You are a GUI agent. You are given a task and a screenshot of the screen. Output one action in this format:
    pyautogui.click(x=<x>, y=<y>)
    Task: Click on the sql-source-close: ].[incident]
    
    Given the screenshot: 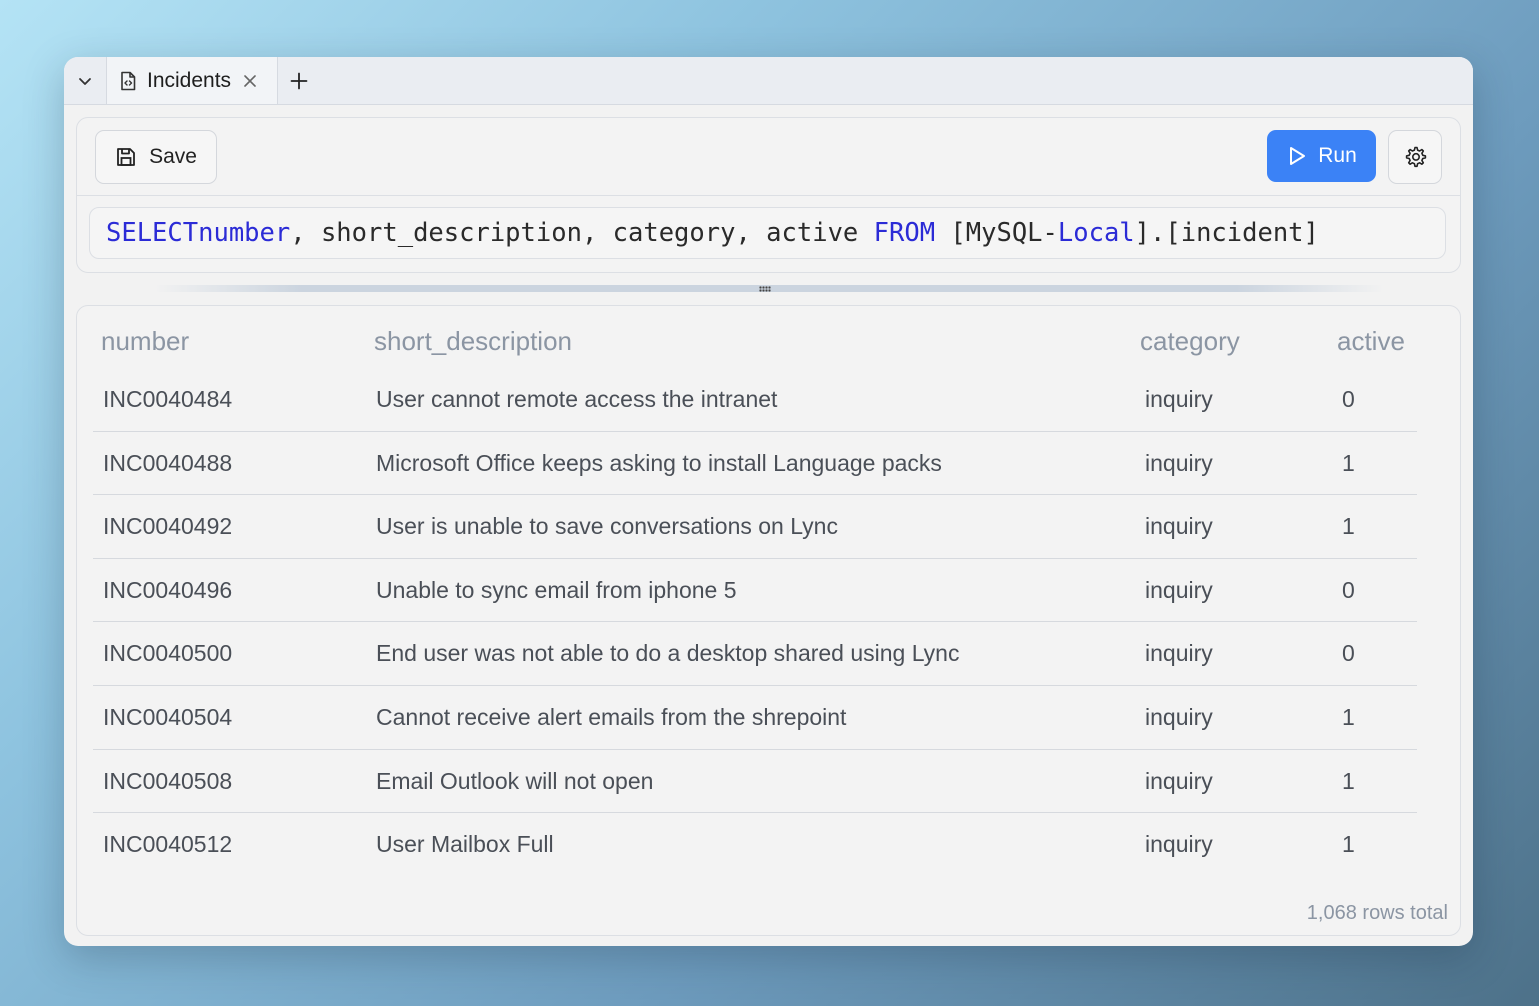 What is the action you would take?
    pyautogui.click(x=1226, y=233)
    